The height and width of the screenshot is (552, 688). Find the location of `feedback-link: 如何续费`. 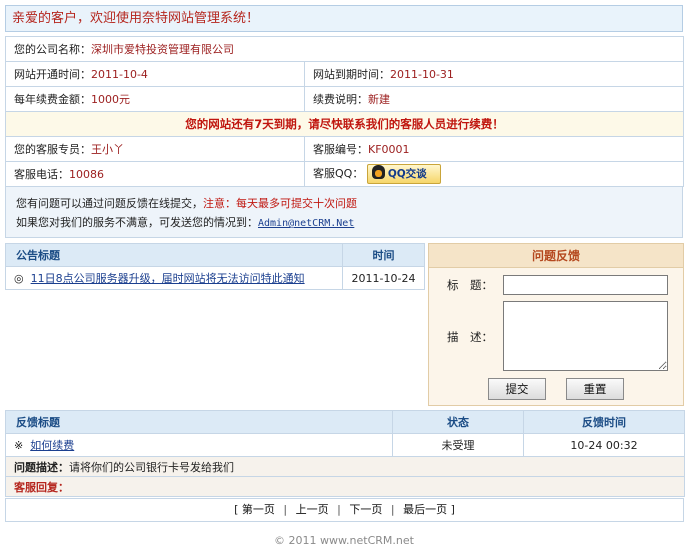

feedback-link: 如何续费 is located at coordinates (52, 445).